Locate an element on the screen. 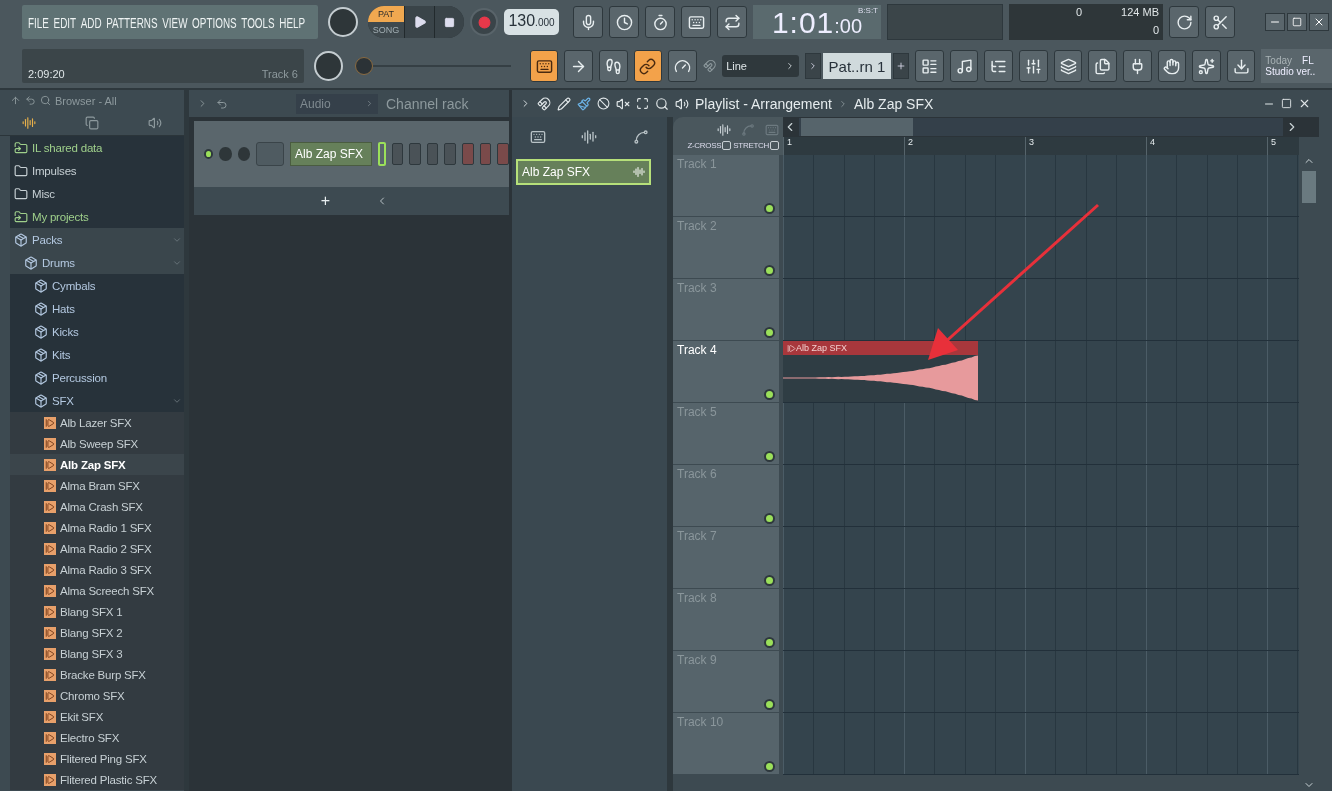 This screenshot has height=791, width=1332. menu-item: FILE is located at coordinates (38, 22).